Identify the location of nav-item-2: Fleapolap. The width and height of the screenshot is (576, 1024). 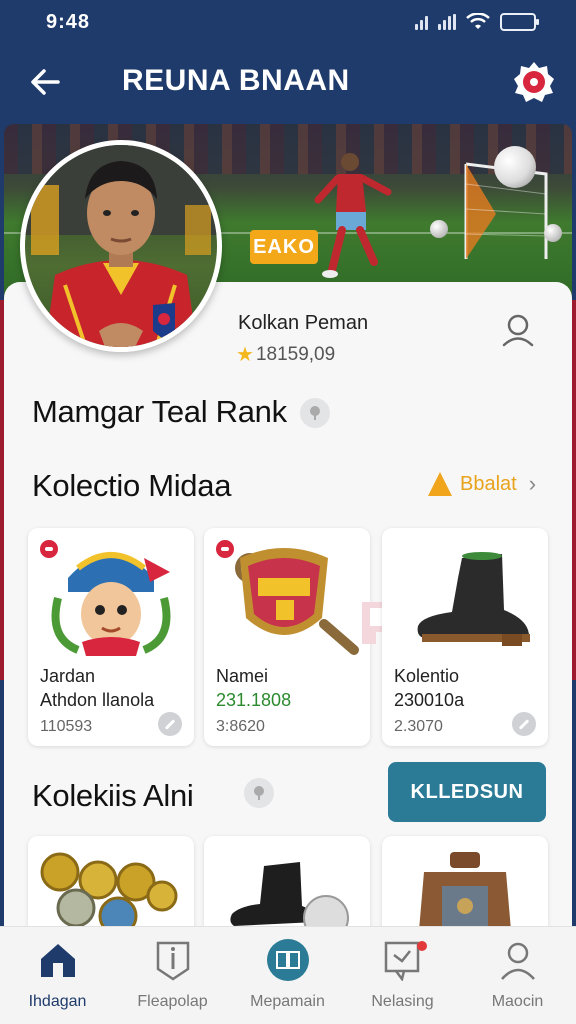
(172, 975).